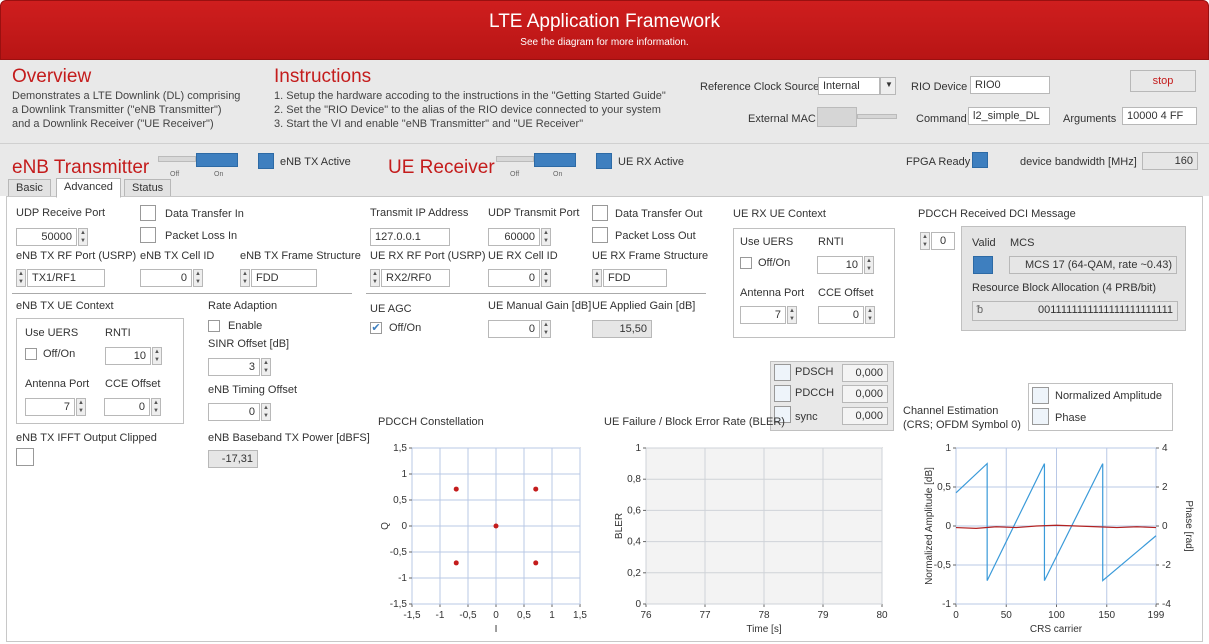 The height and width of the screenshot is (644, 1209). What do you see at coordinates (792, 315) in the screenshot?
I see `ue-ant-spinner: ▲ ▼` at bounding box center [792, 315].